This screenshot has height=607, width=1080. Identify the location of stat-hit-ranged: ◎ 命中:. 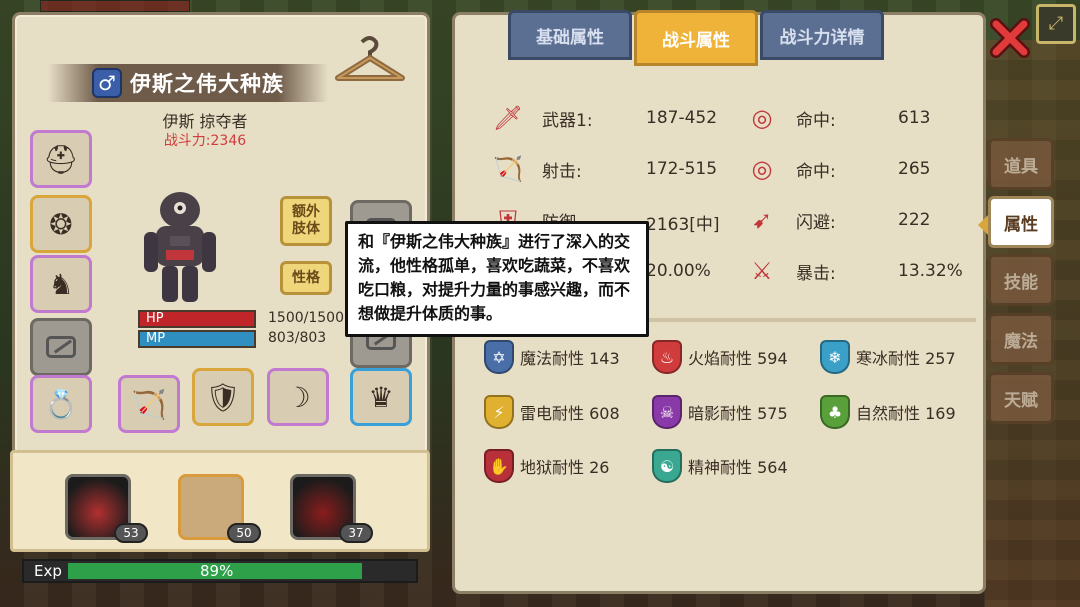
(790, 169).